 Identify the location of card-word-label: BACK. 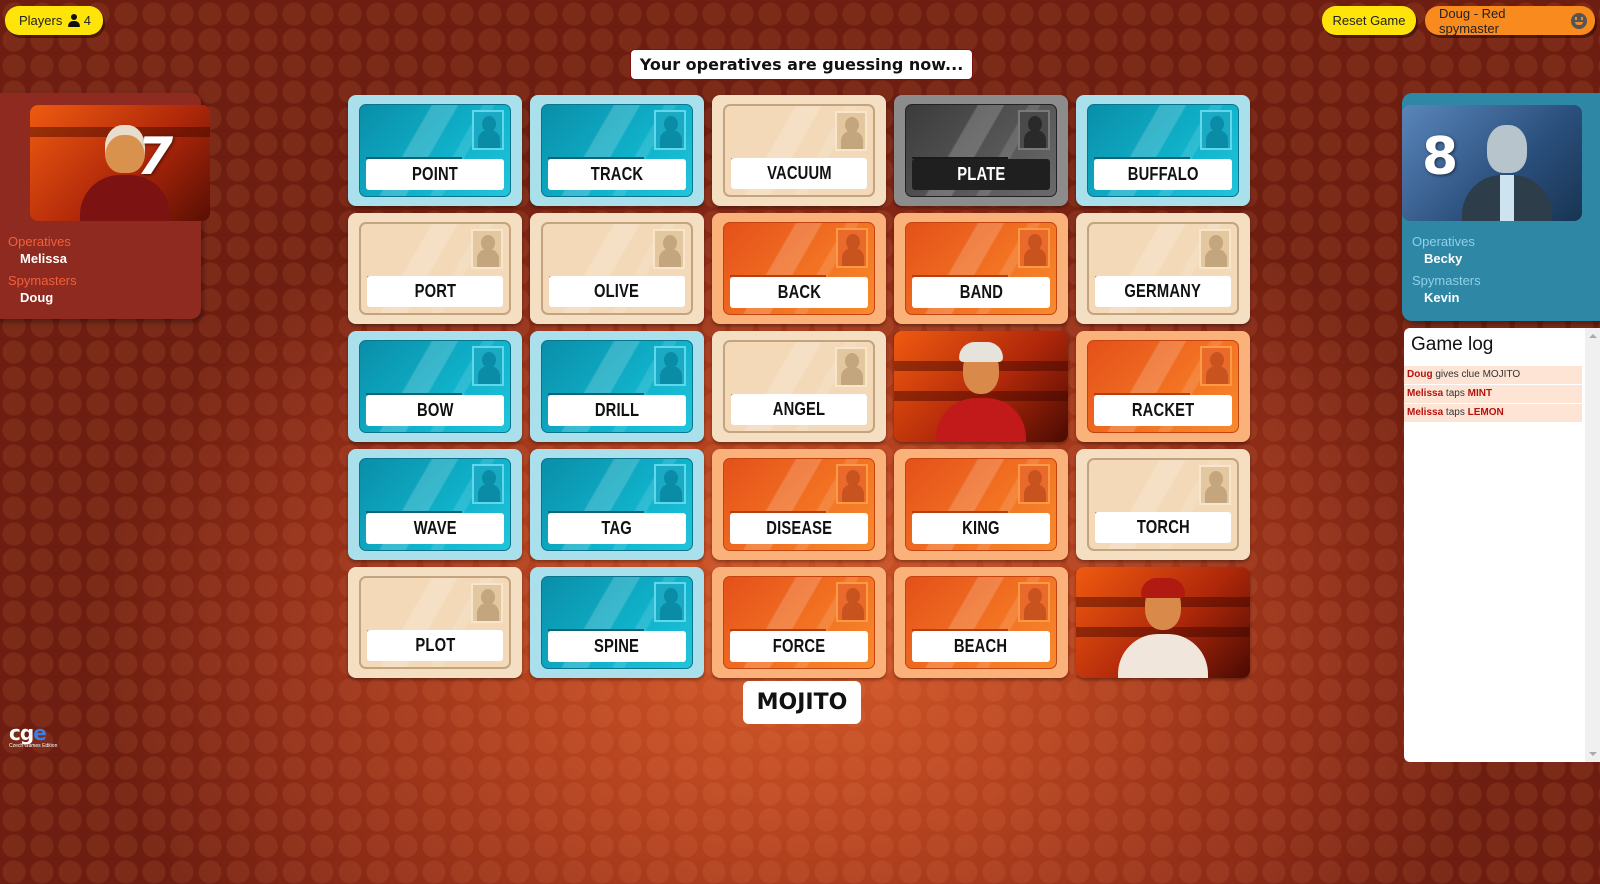
(799, 292).